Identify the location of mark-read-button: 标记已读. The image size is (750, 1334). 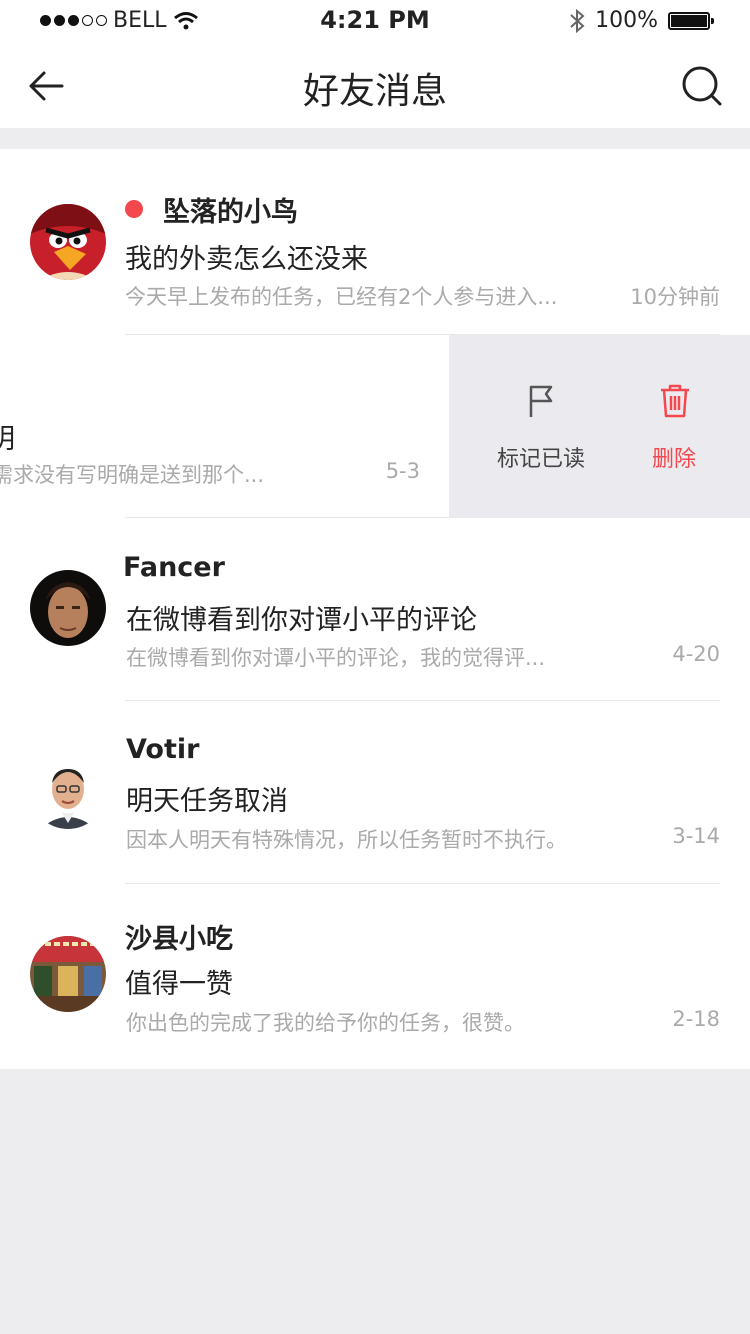
(541, 426).